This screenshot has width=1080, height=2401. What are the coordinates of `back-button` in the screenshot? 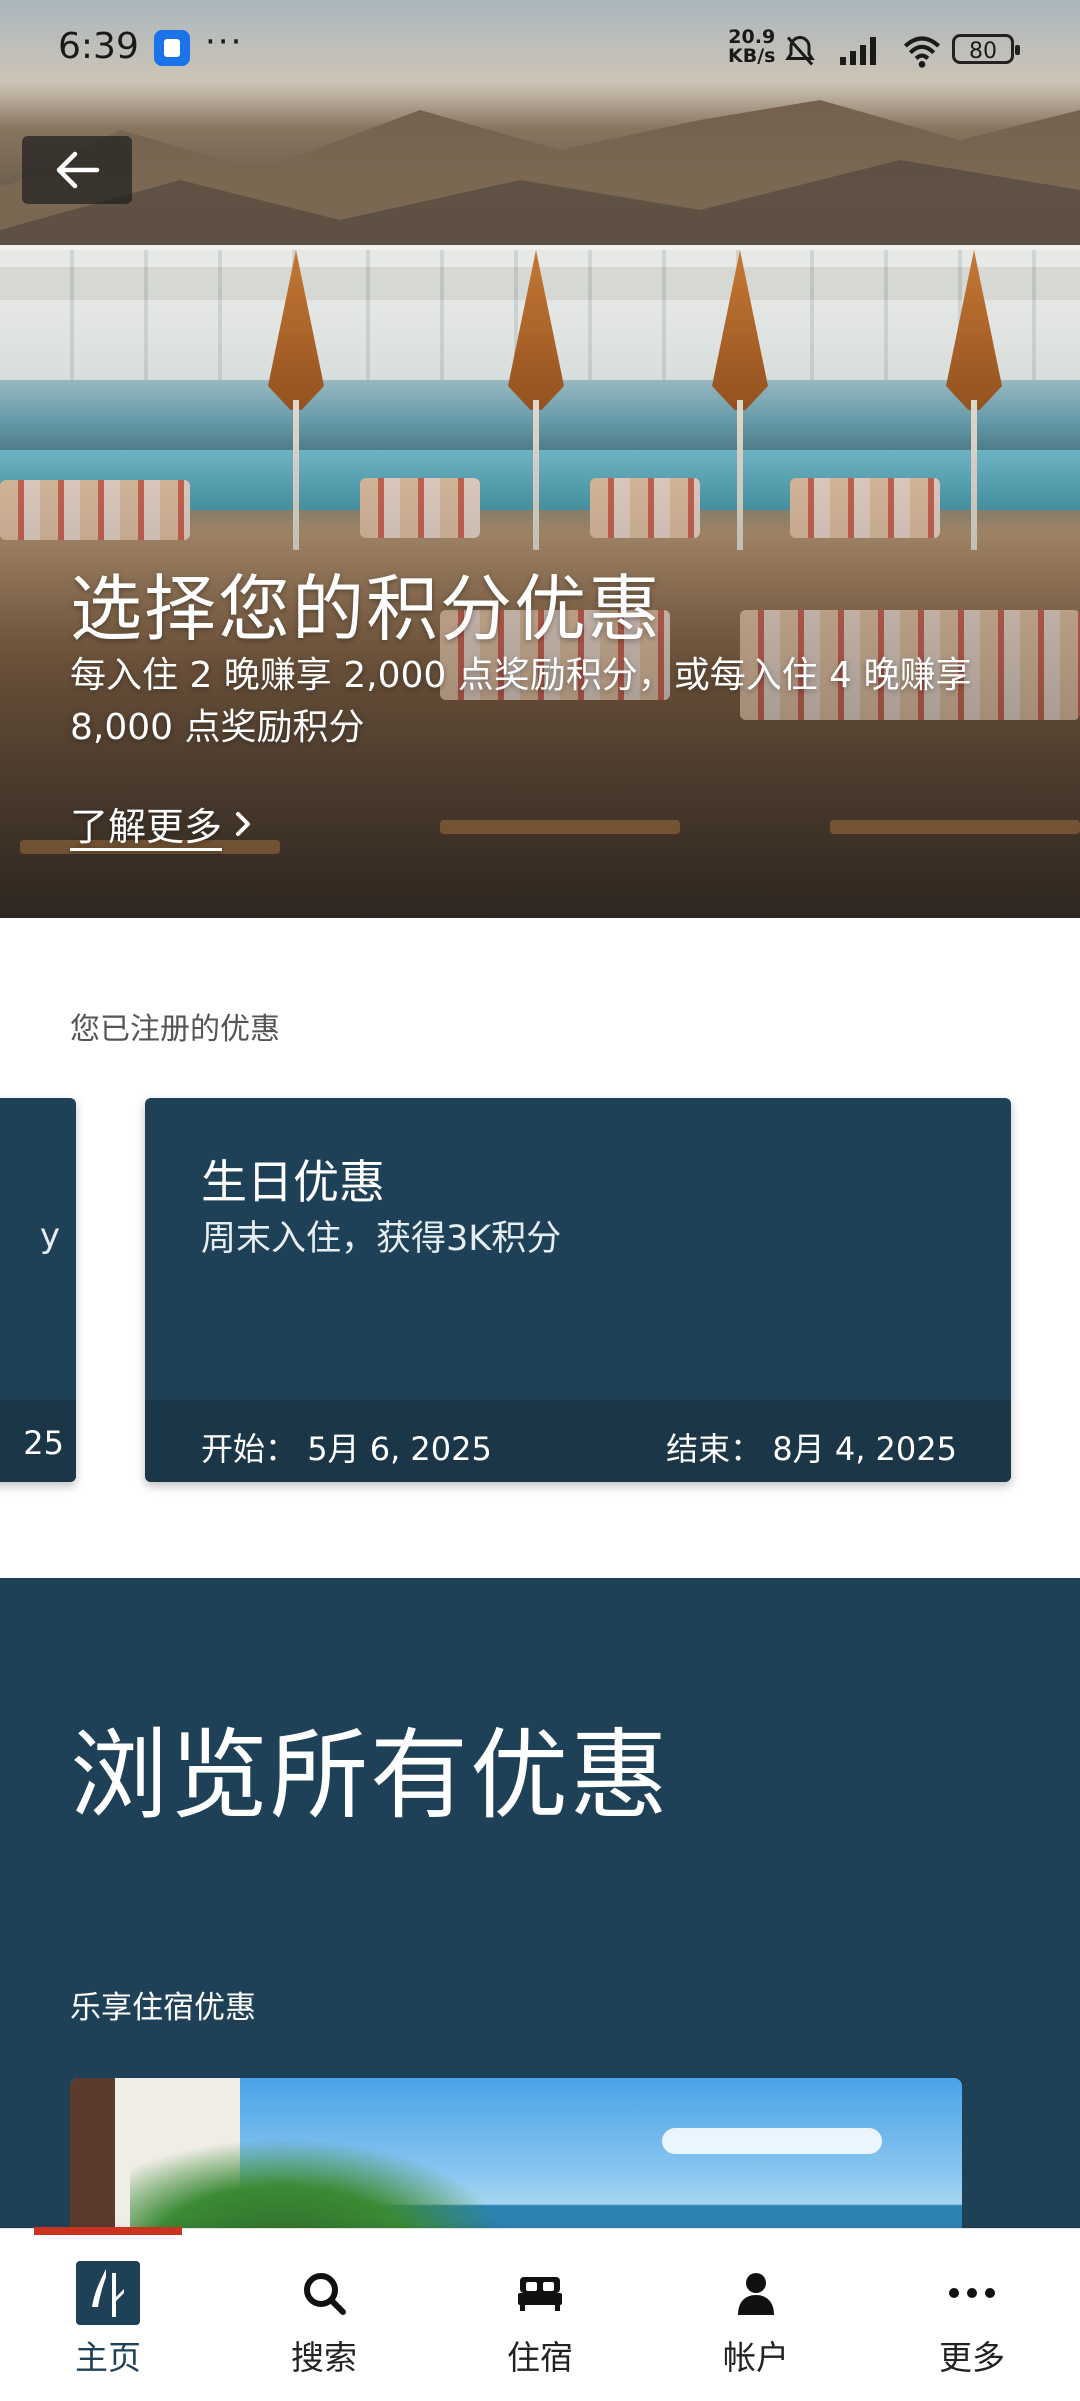 It's located at (77, 170).